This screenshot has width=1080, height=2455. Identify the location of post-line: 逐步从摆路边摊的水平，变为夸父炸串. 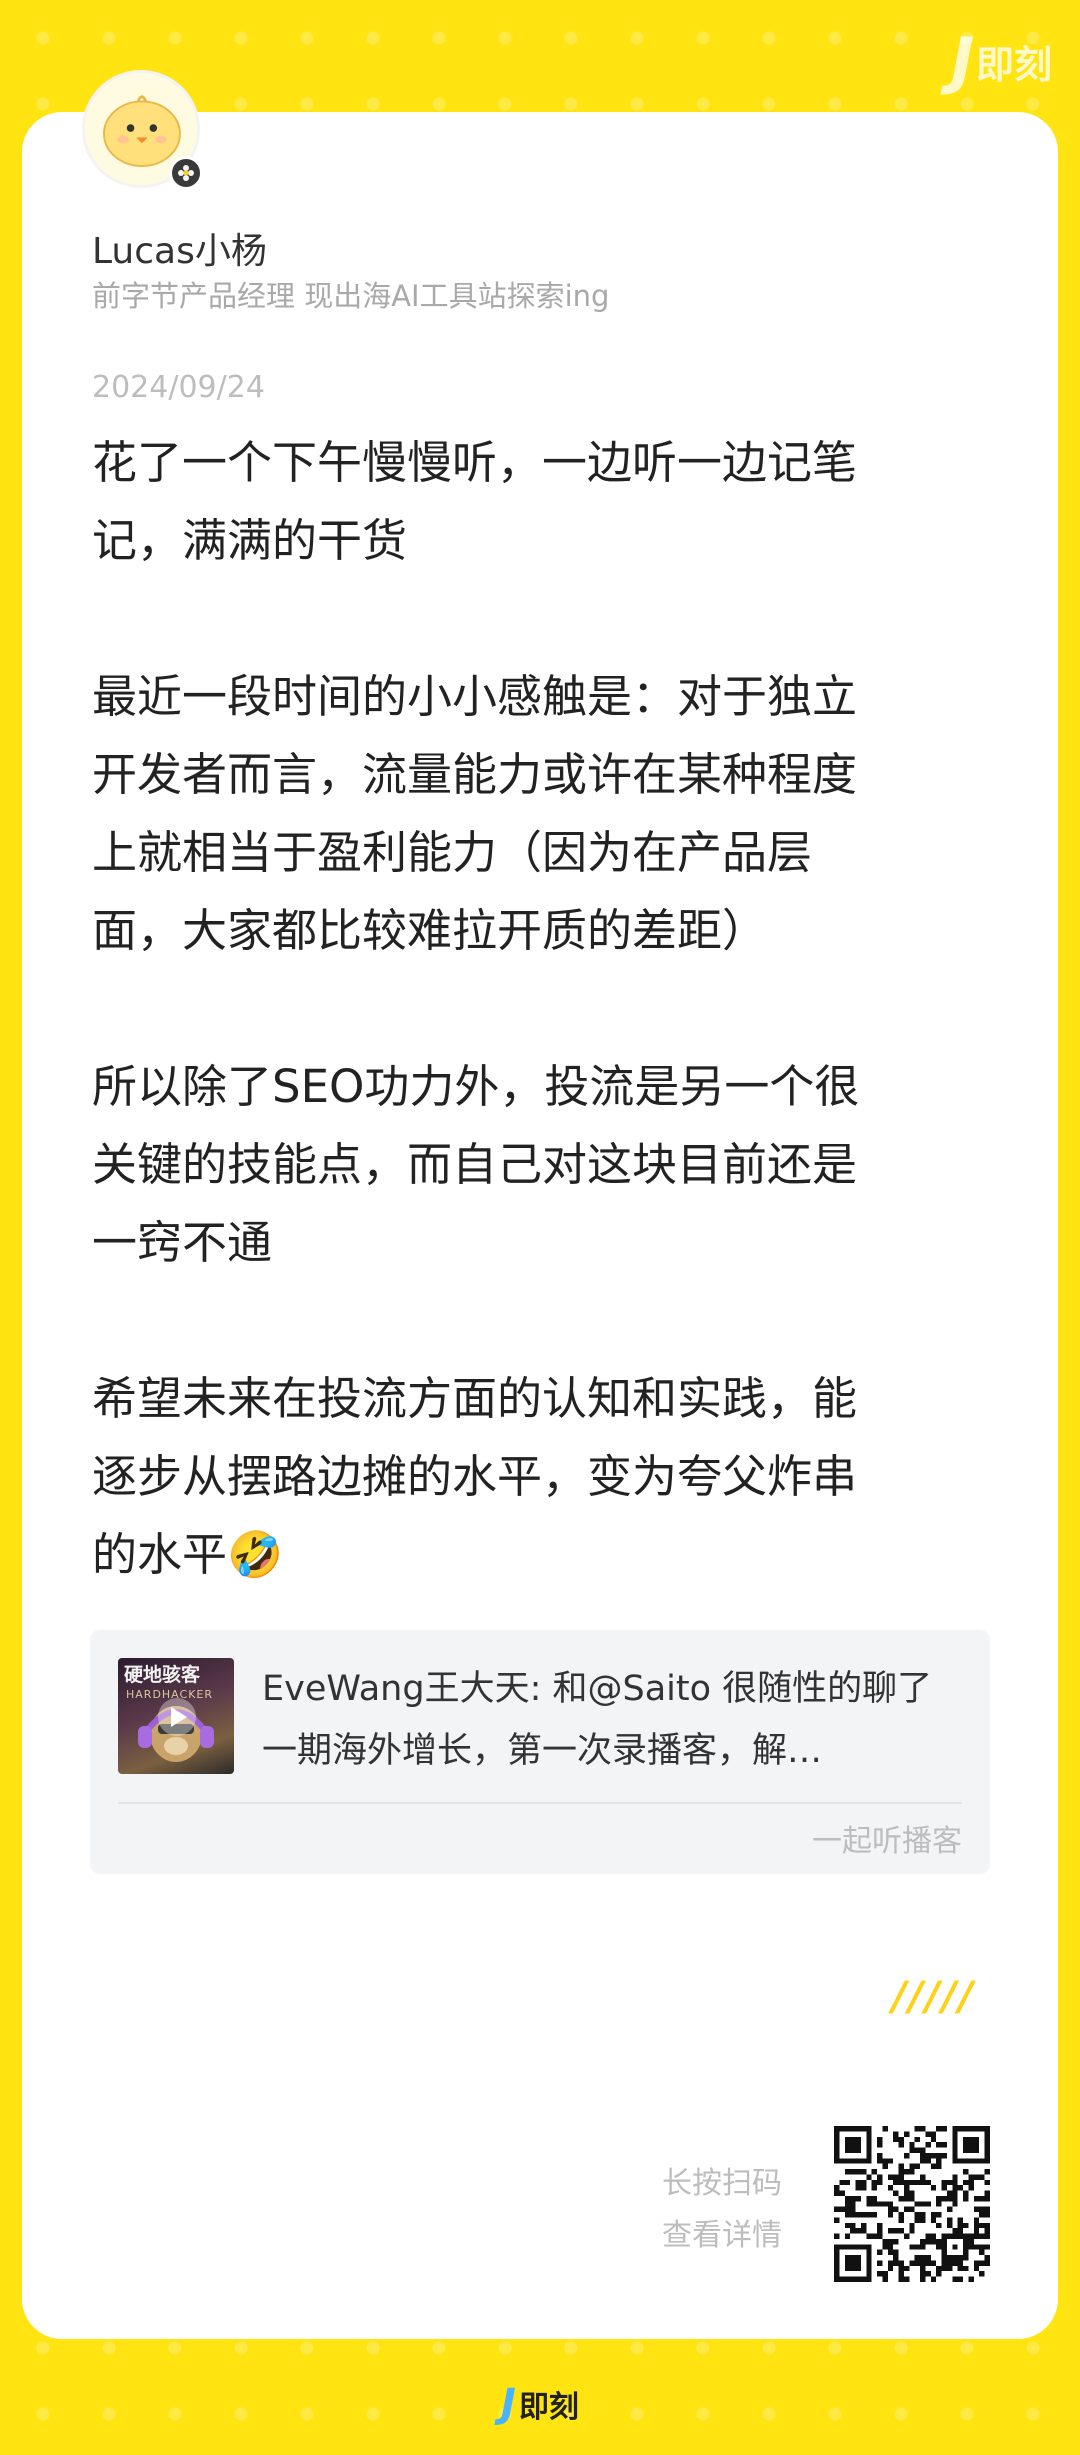
(475, 1476).